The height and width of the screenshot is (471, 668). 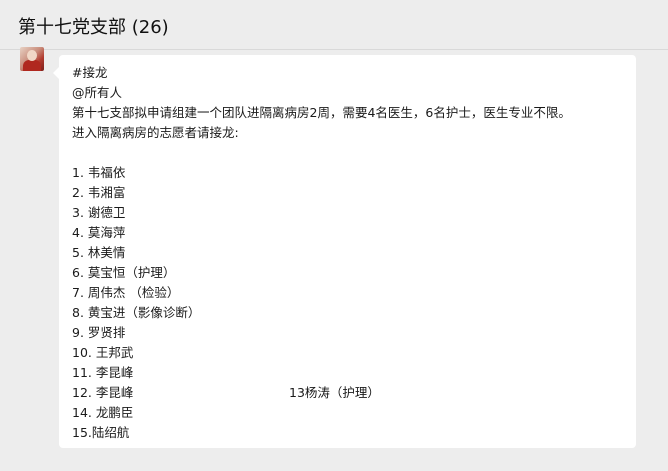 I want to click on list-item: 9. 罗贤排, so click(x=349, y=333).